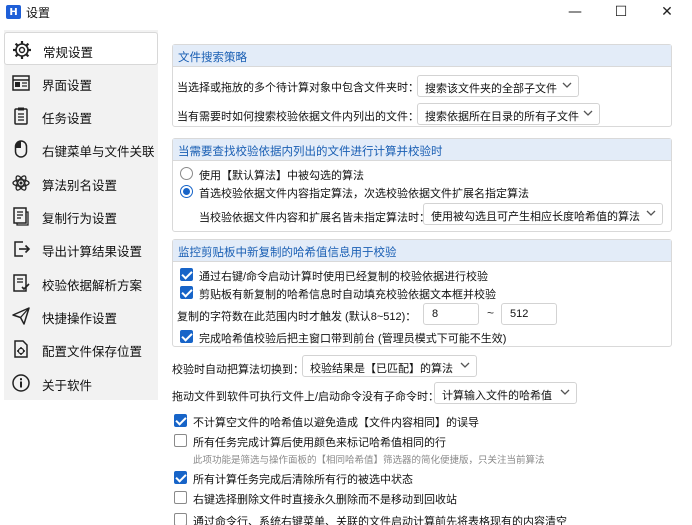 The image size is (692, 525). Describe the element at coordinates (314, 218) in the screenshot. I see `fallback-algo-label: 当校验依据文件内容和扩展名皆未指定算法时：` at that location.